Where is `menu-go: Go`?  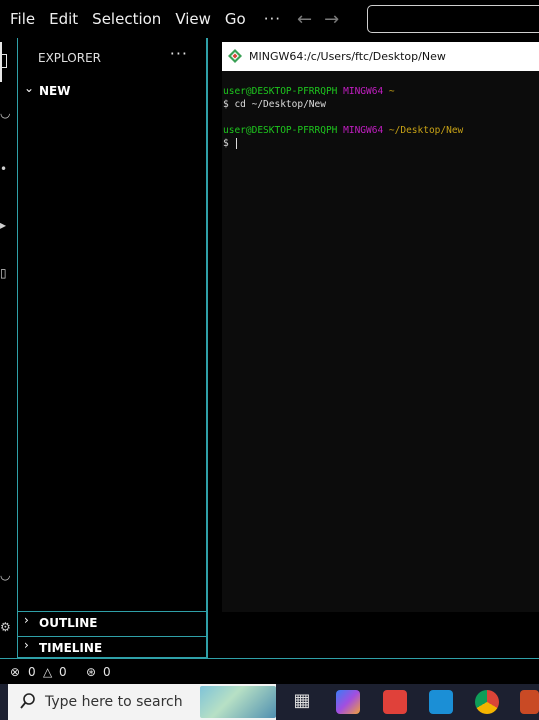
menu-go: Go is located at coordinates (235, 19).